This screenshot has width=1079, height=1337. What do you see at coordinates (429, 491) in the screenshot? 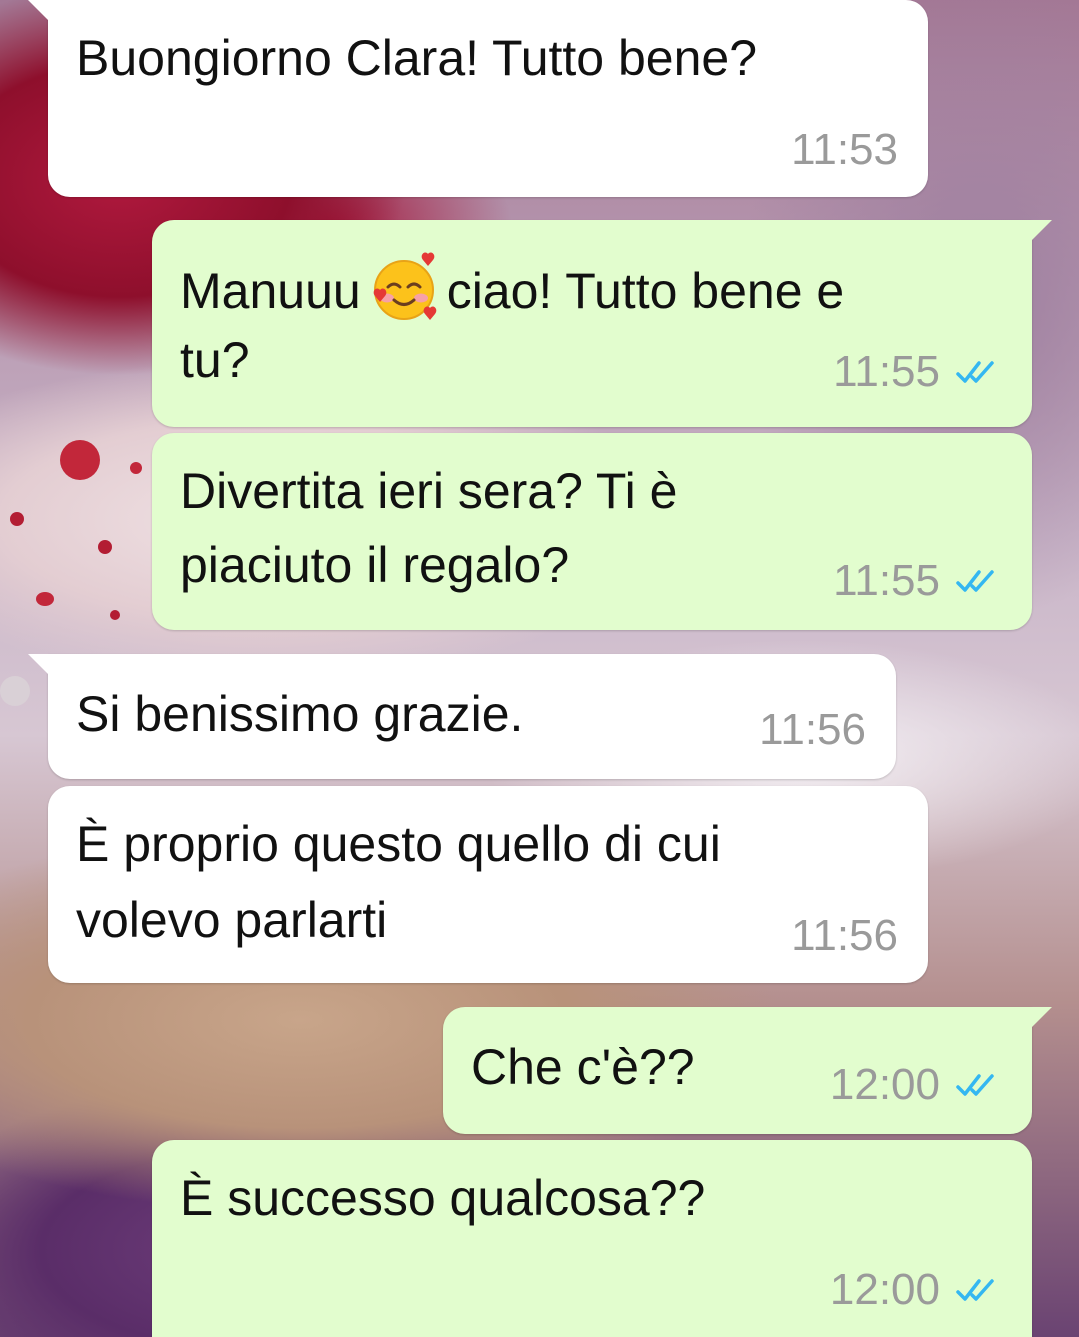
I see `message-text-line-1: Divertita ieri sera? Ti è` at bounding box center [429, 491].